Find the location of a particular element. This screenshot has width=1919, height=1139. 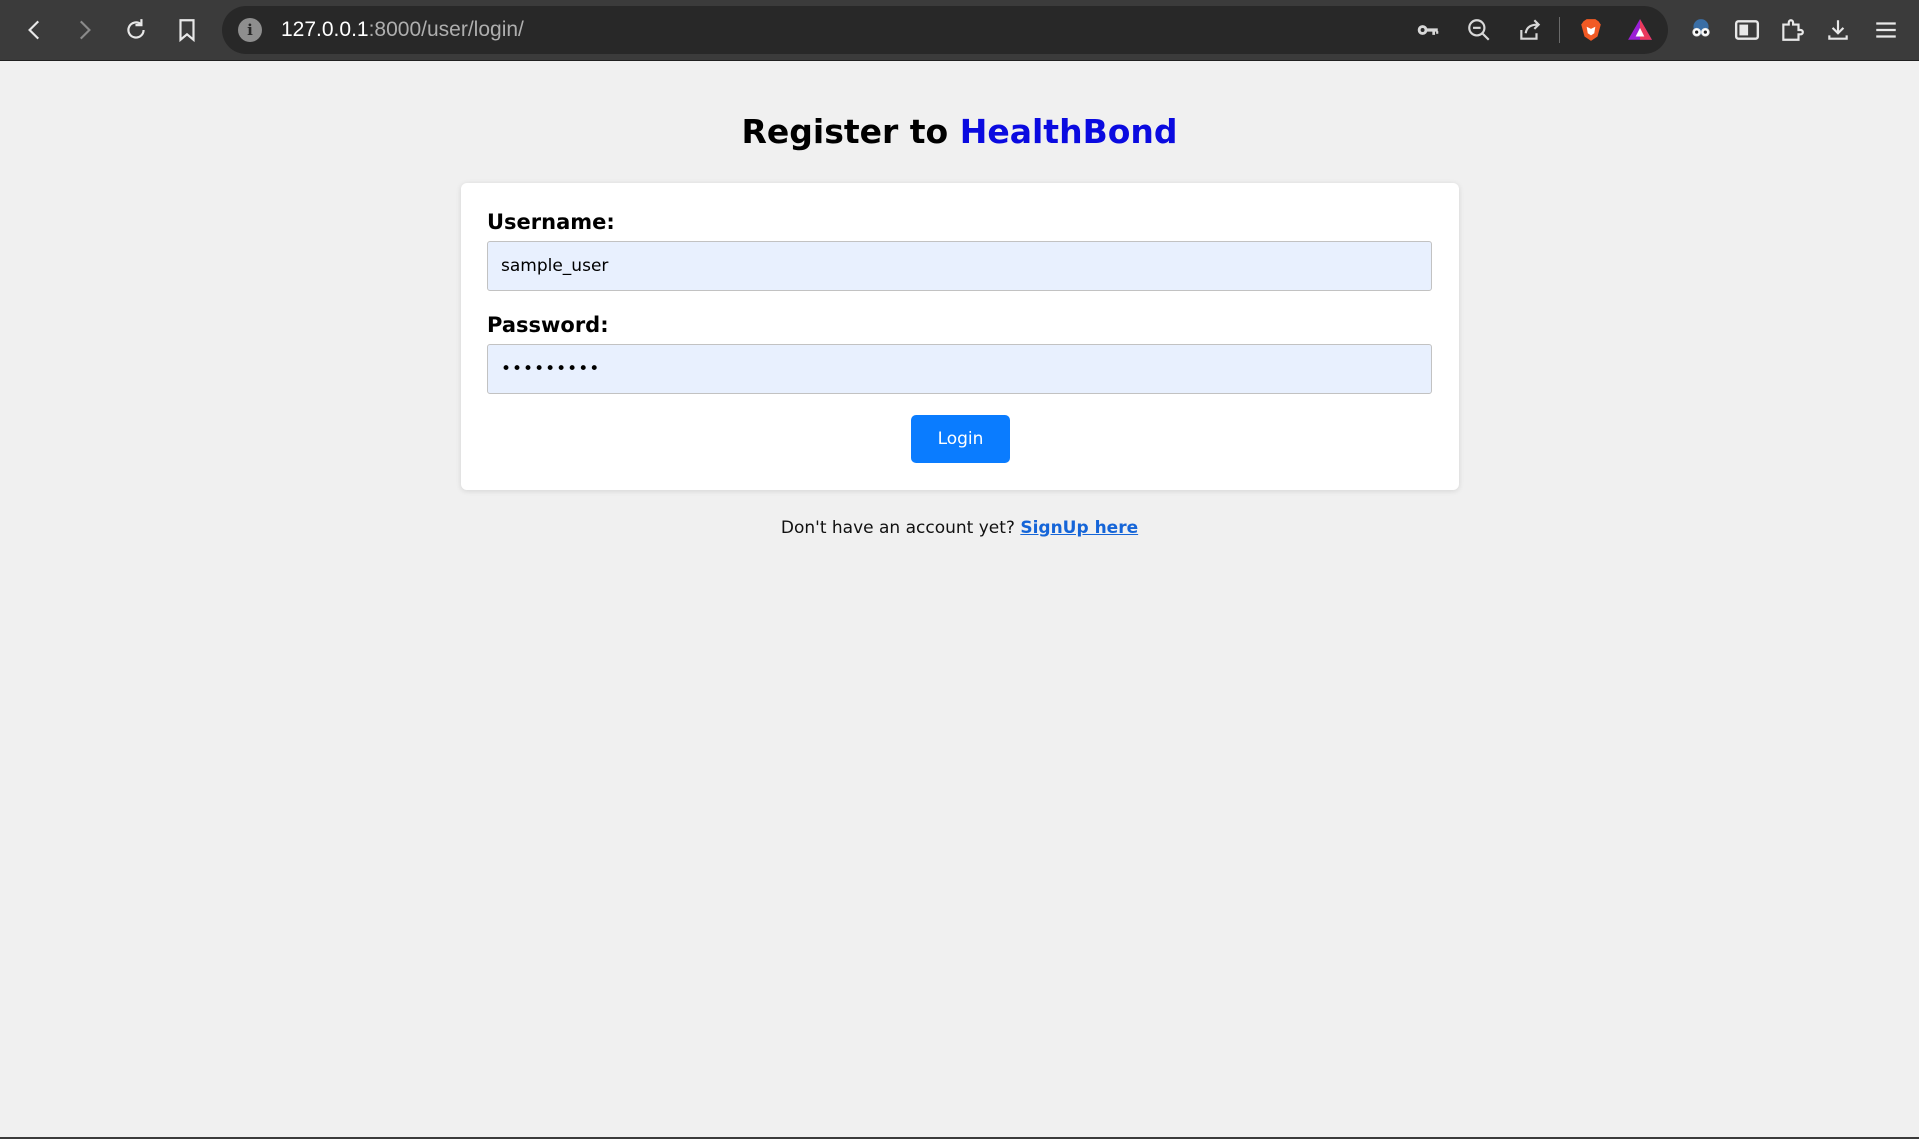

extensions-button is located at coordinates (1792, 30).